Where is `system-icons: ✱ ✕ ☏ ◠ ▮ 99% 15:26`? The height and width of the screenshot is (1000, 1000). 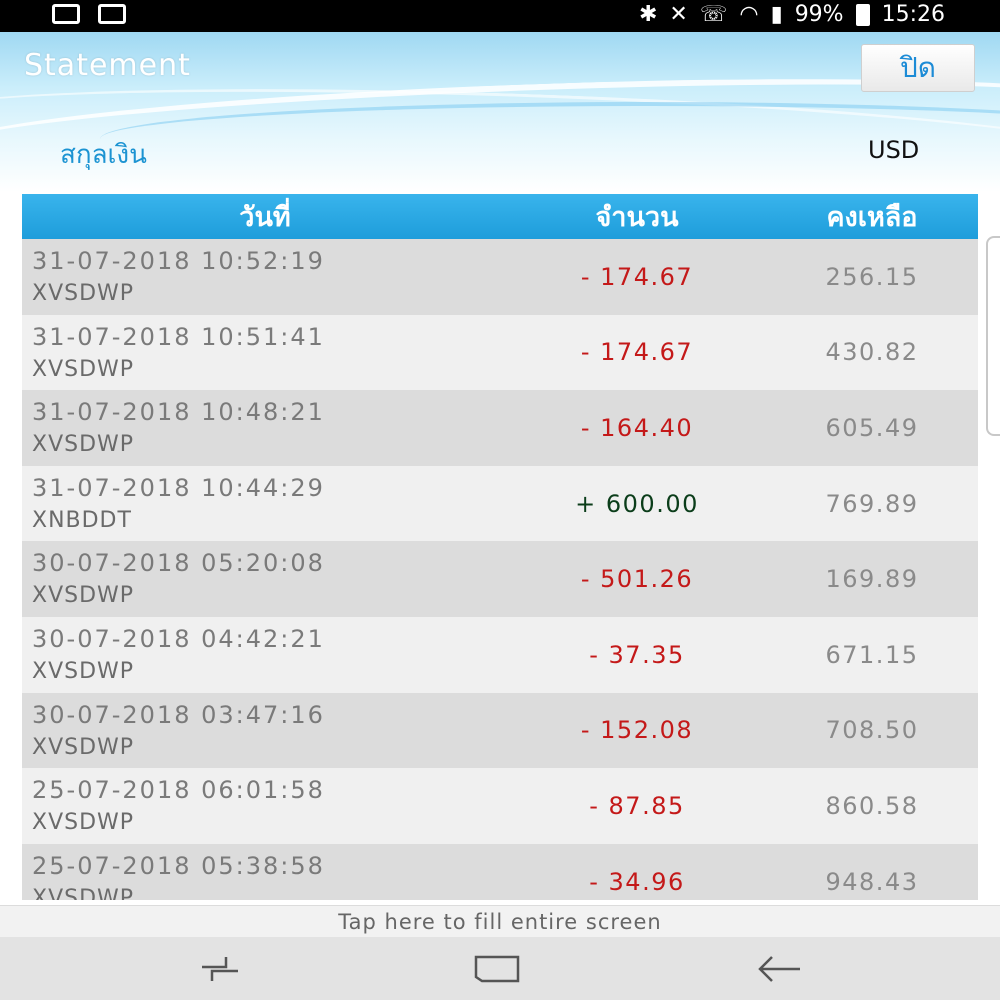
system-icons: ✱ ✕ ☏ ◠ ▮ 99% 15:26 is located at coordinates (792, 14).